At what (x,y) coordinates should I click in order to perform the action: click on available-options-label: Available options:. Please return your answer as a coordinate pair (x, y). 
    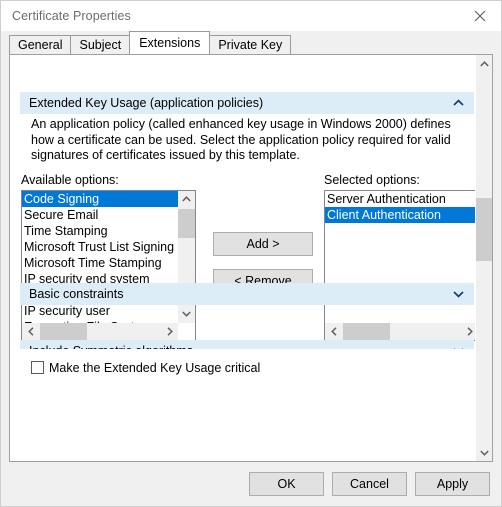
    Looking at the image, I should click on (70, 179).